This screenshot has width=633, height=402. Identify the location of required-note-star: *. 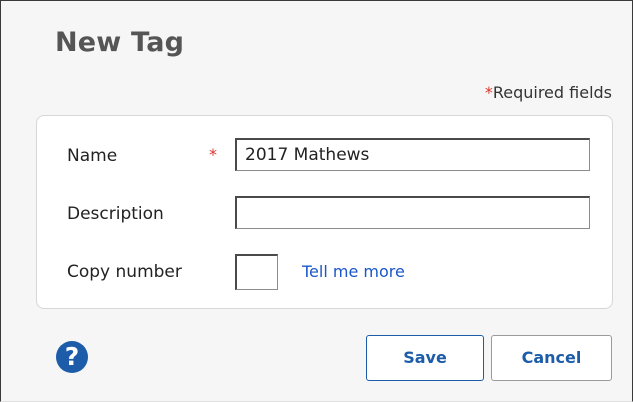
(488, 92).